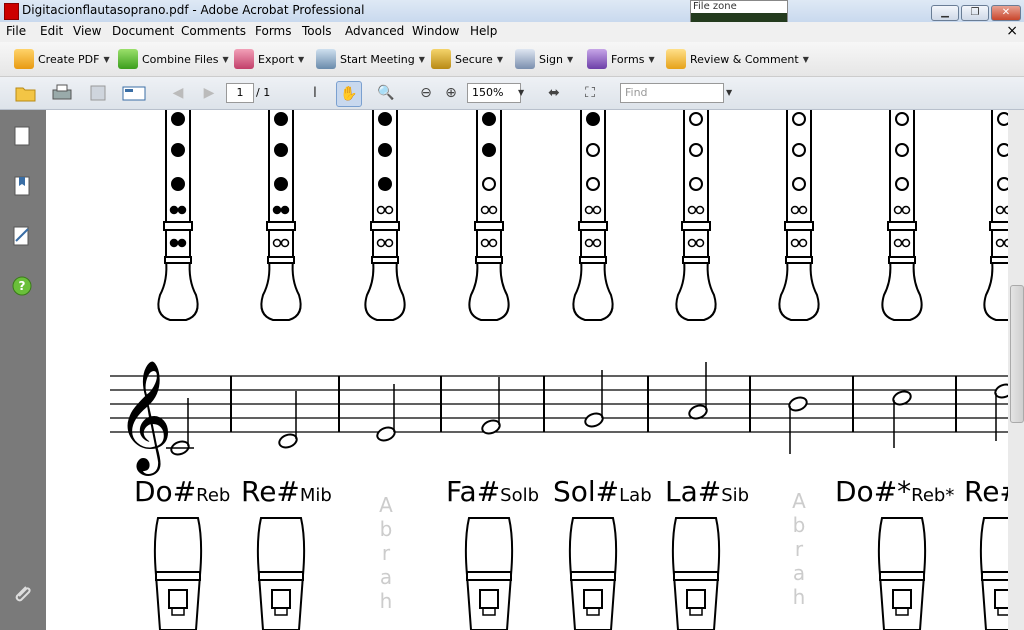 The height and width of the screenshot is (630, 1024). Describe the element at coordinates (87, 31) in the screenshot. I see `menu-view: View` at that location.